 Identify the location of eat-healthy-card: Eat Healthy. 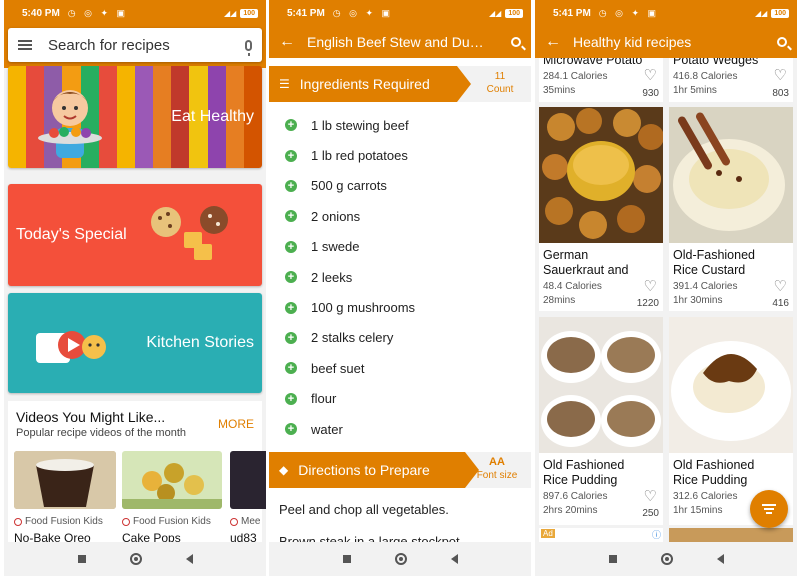
(135, 117).